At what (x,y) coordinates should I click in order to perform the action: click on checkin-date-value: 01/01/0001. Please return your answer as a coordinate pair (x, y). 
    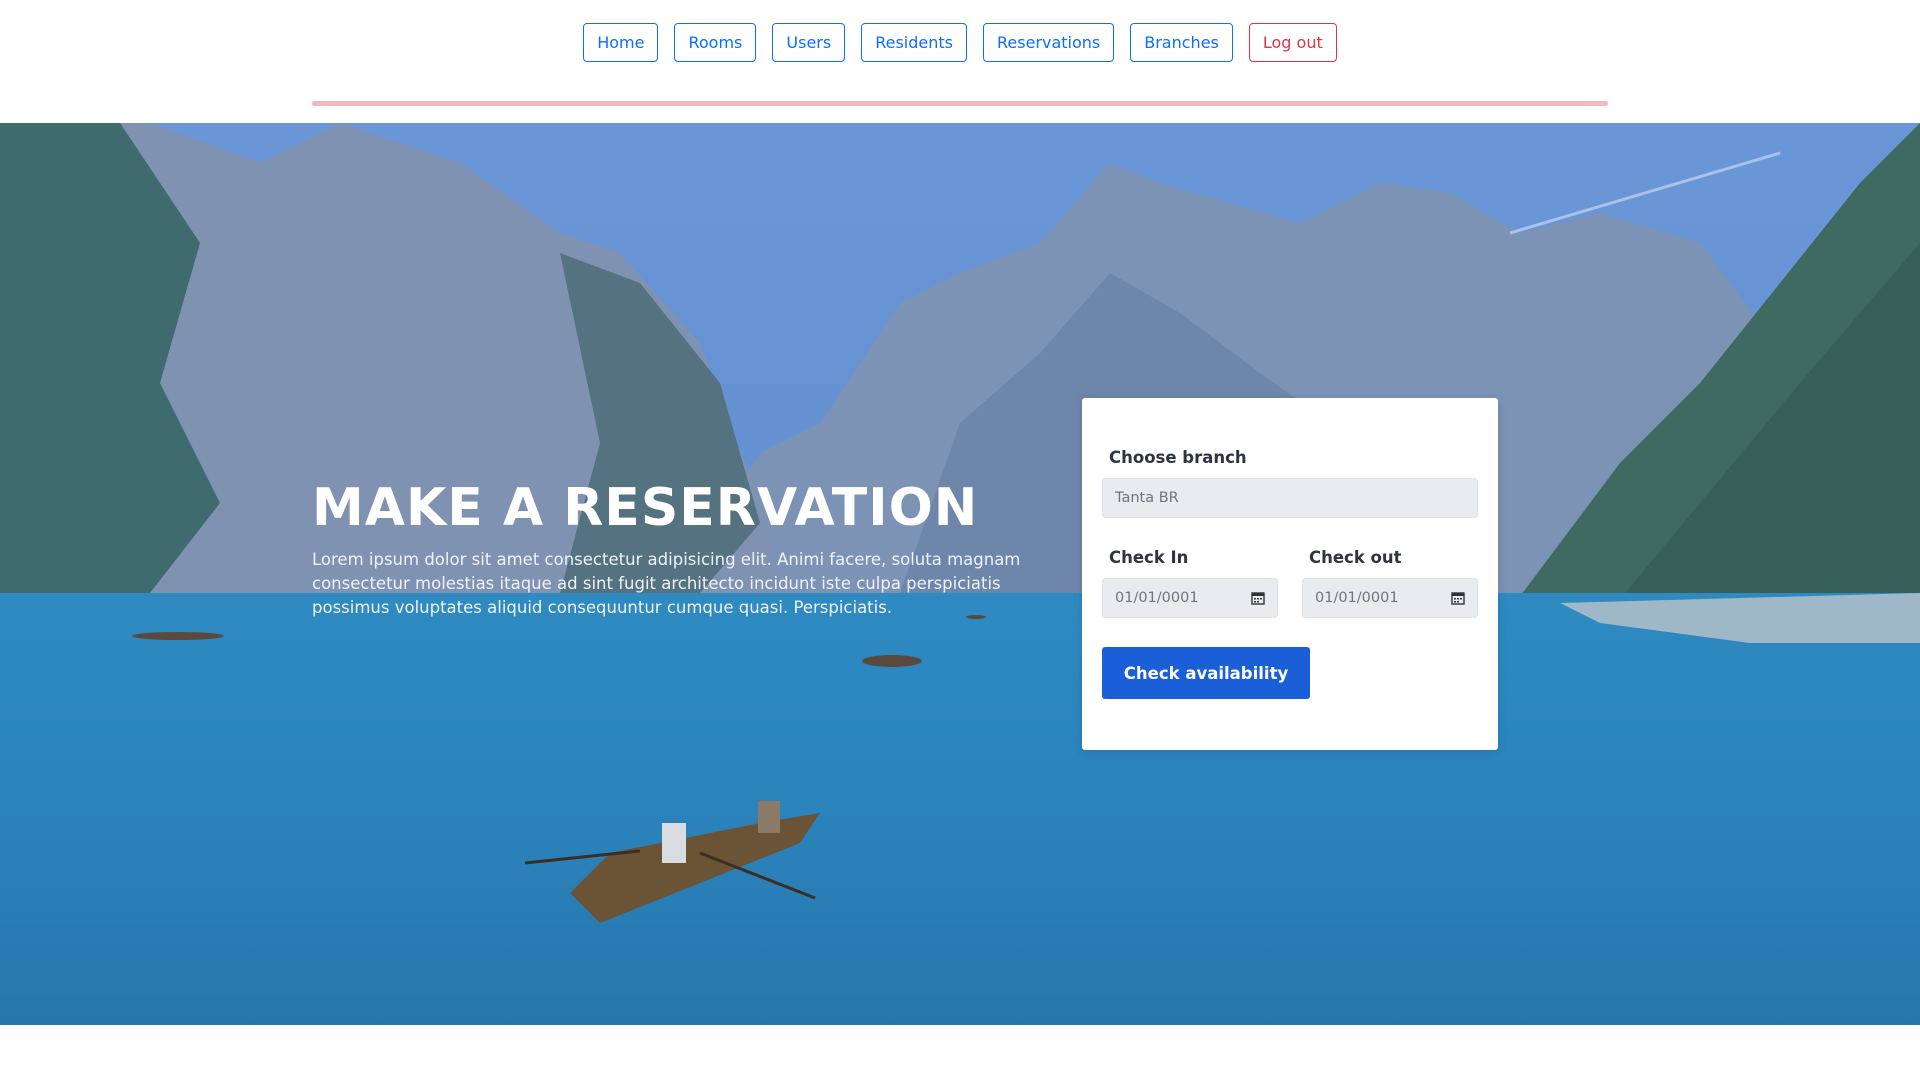
    Looking at the image, I should click on (1157, 598).